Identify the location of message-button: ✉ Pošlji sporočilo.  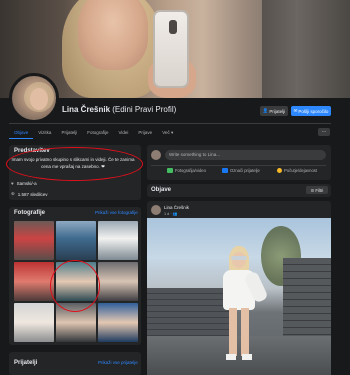
(311, 111).